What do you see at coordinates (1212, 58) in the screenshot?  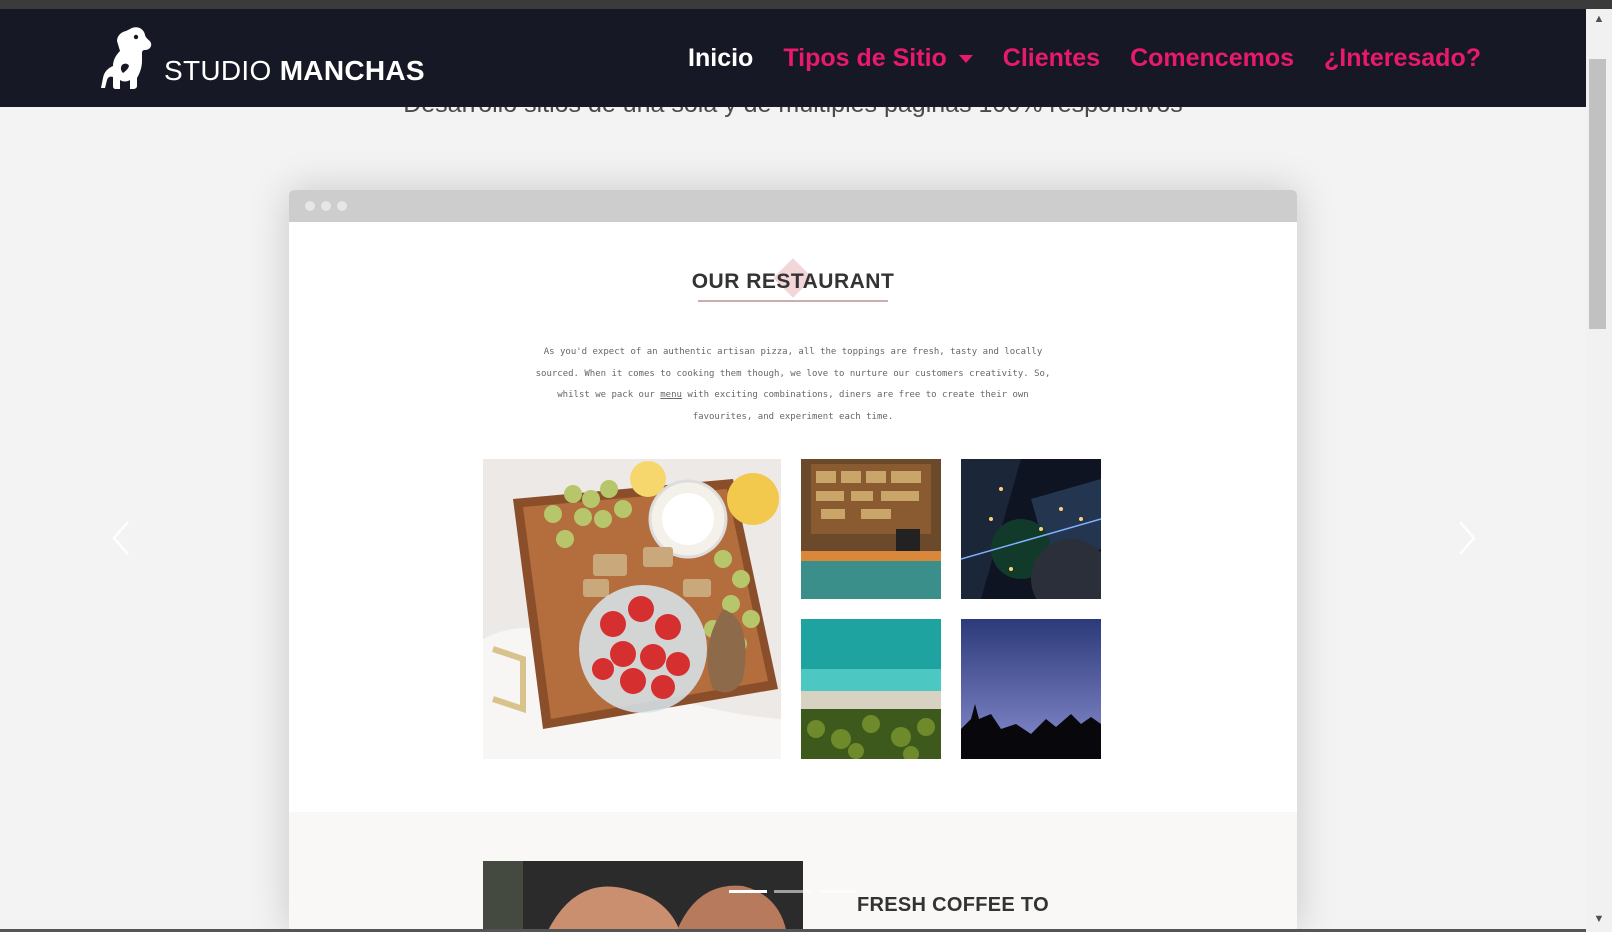 I see `nav-item-comencemos: Comencemos` at bounding box center [1212, 58].